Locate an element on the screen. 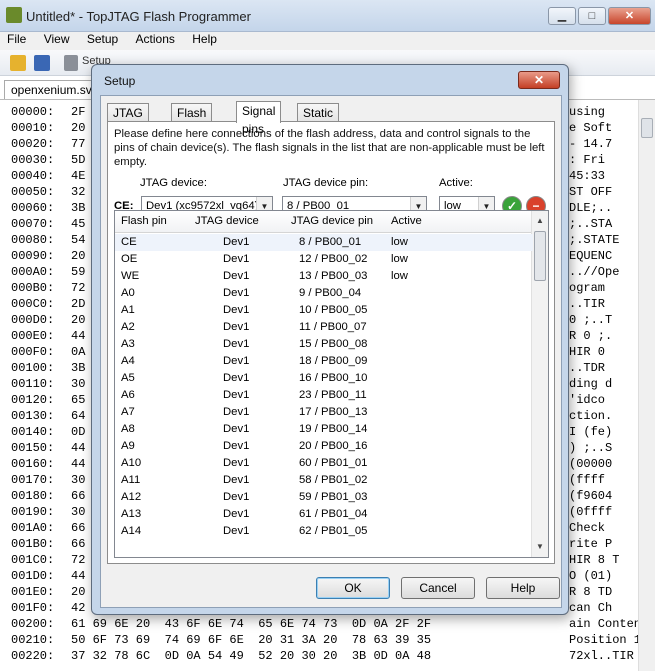 The image size is (655, 671). menu-actions: Actions is located at coordinates (155, 39).